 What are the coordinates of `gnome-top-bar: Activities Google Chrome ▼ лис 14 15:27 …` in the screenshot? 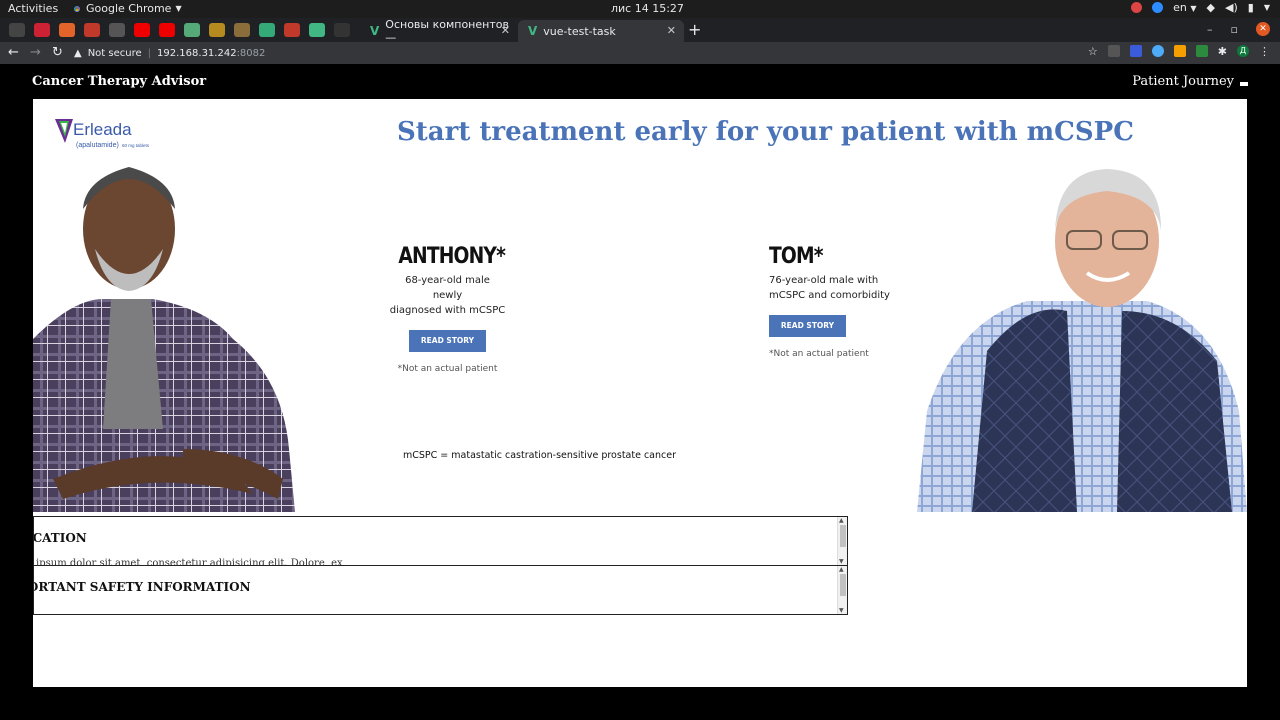 It's located at (640, 9).